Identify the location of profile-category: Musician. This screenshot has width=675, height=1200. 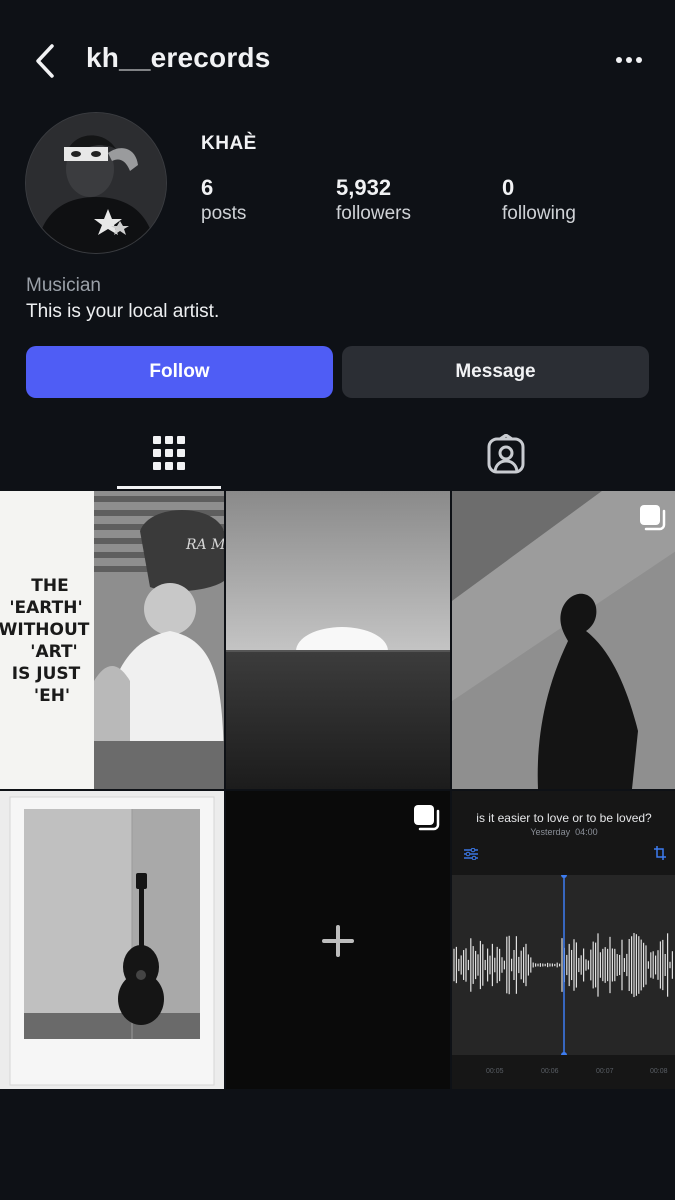
(63, 285).